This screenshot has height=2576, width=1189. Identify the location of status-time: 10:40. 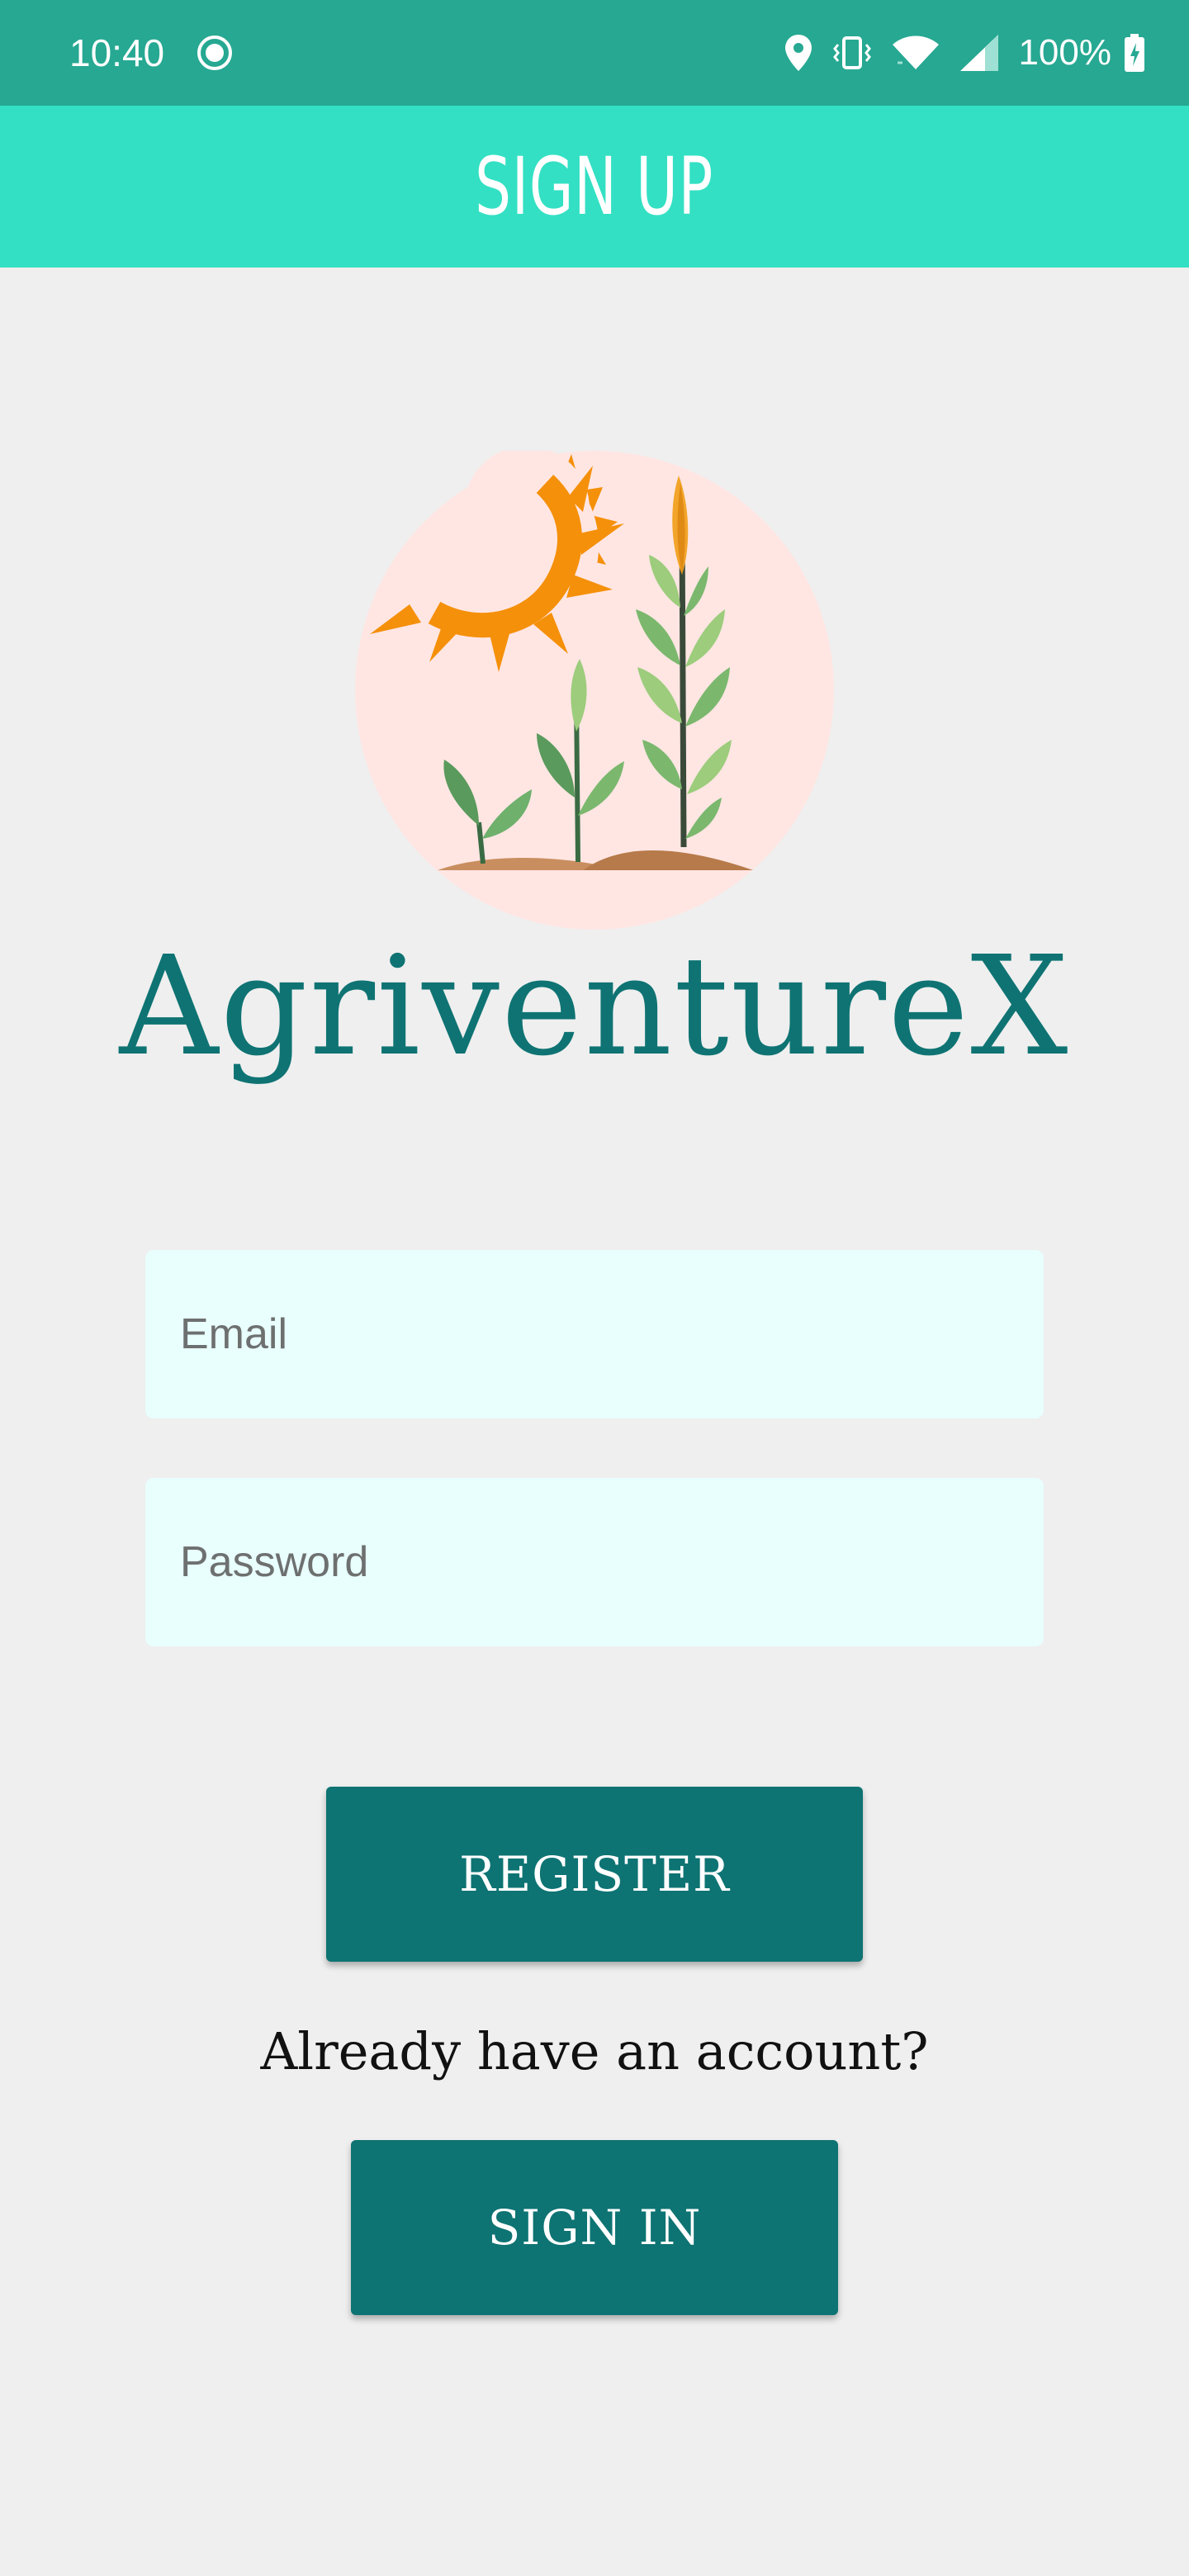
(117, 52).